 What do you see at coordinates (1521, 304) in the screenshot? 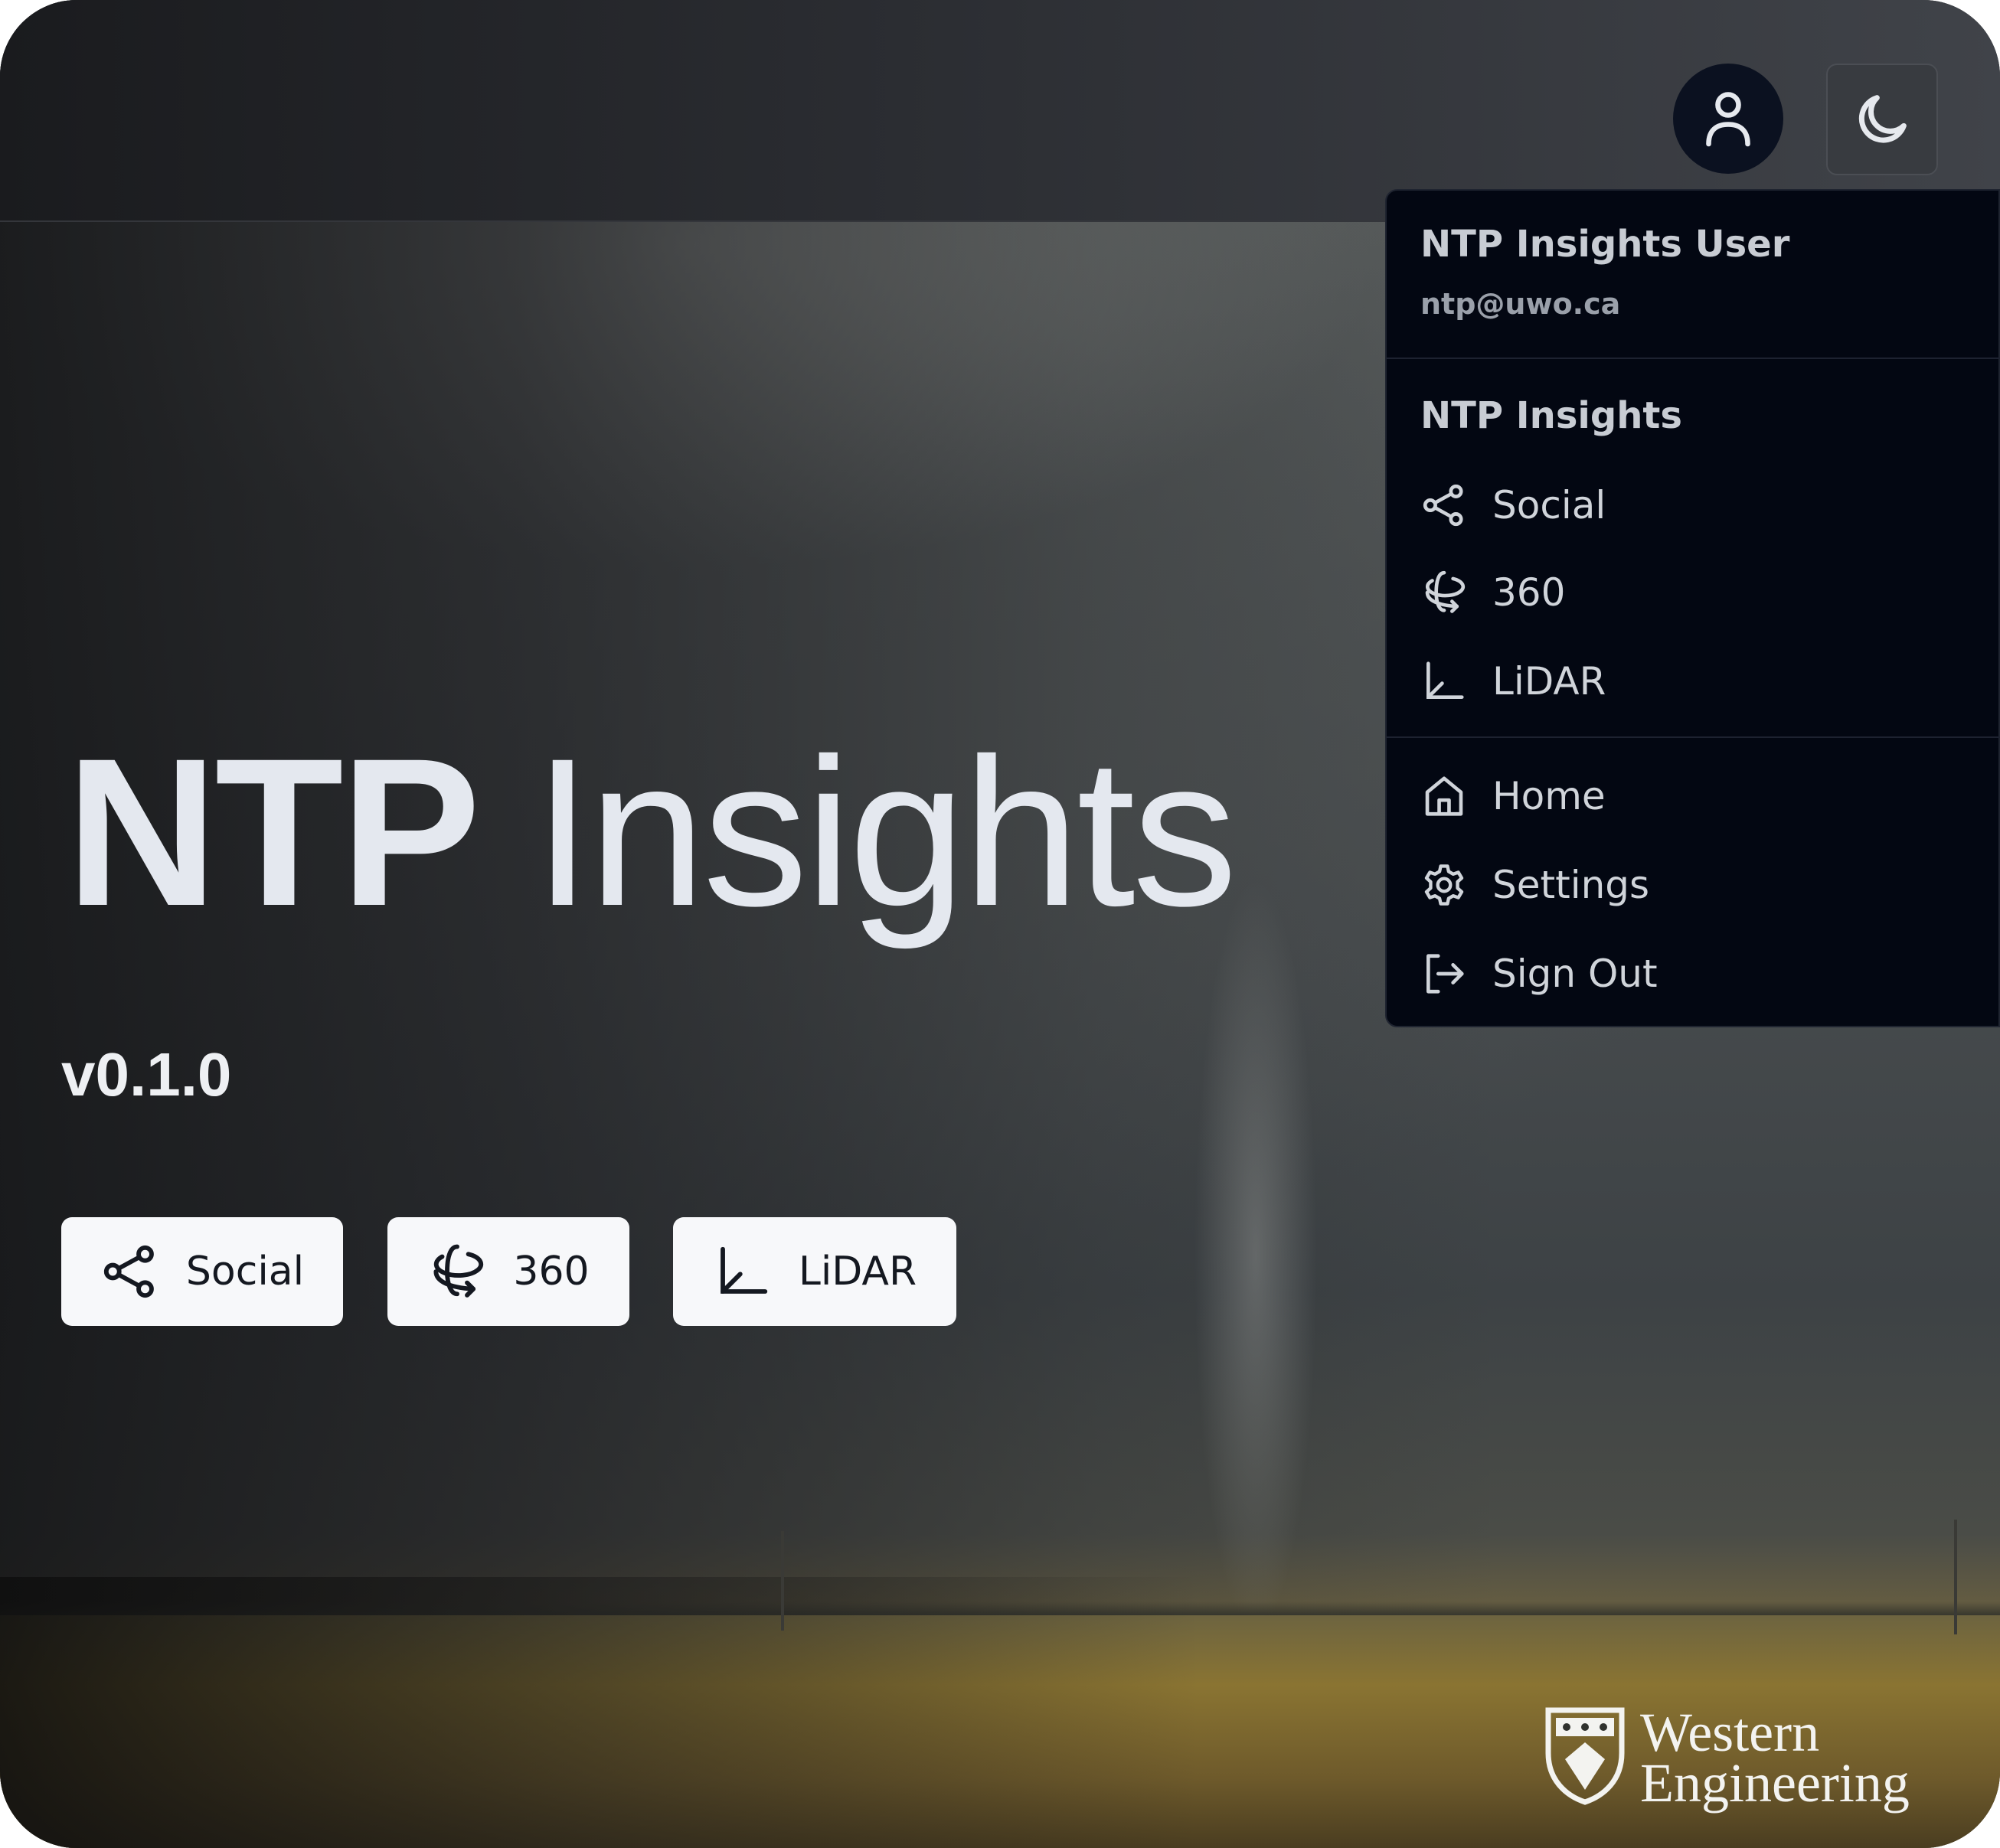
I see `user-email: ntp@uwo.ca` at bounding box center [1521, 304].